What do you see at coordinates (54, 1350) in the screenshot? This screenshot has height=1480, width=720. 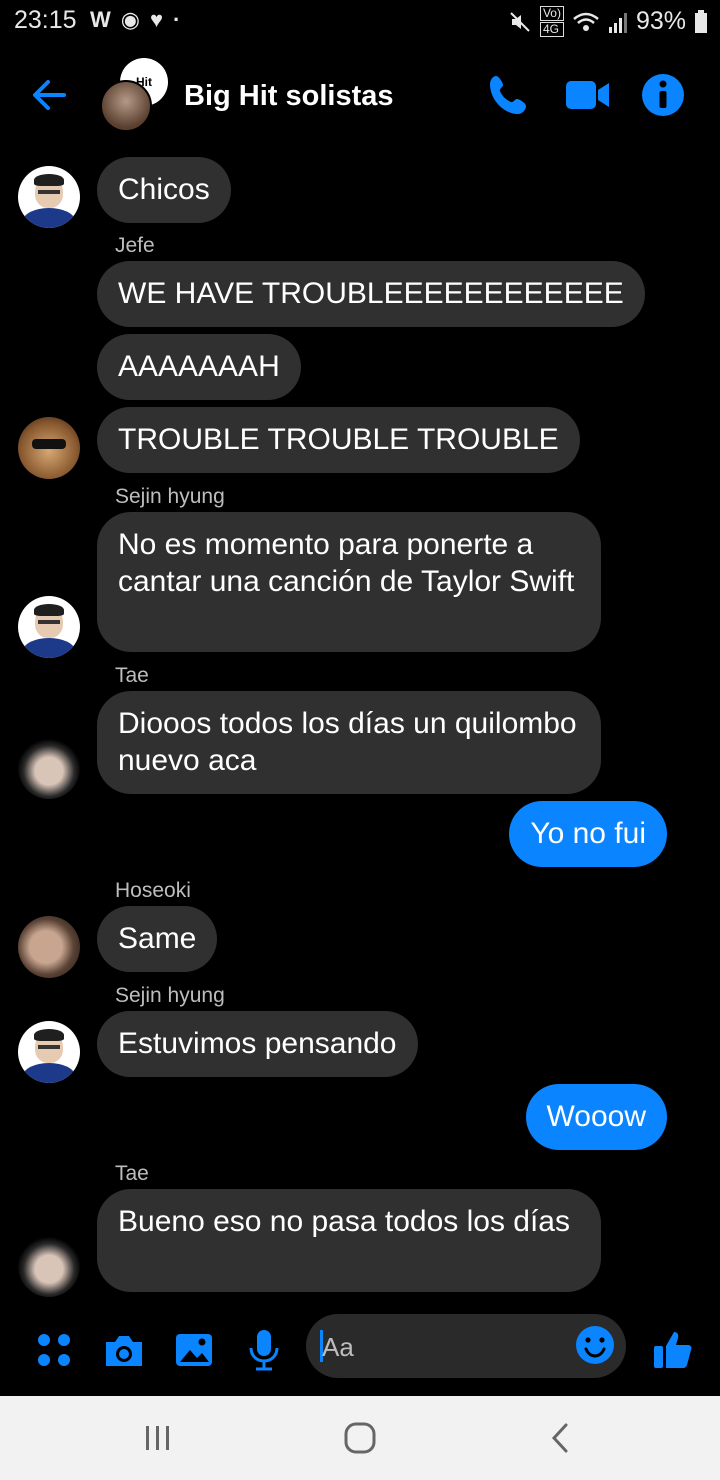 I see `apps-icon` at bounding box center [54, 1350].